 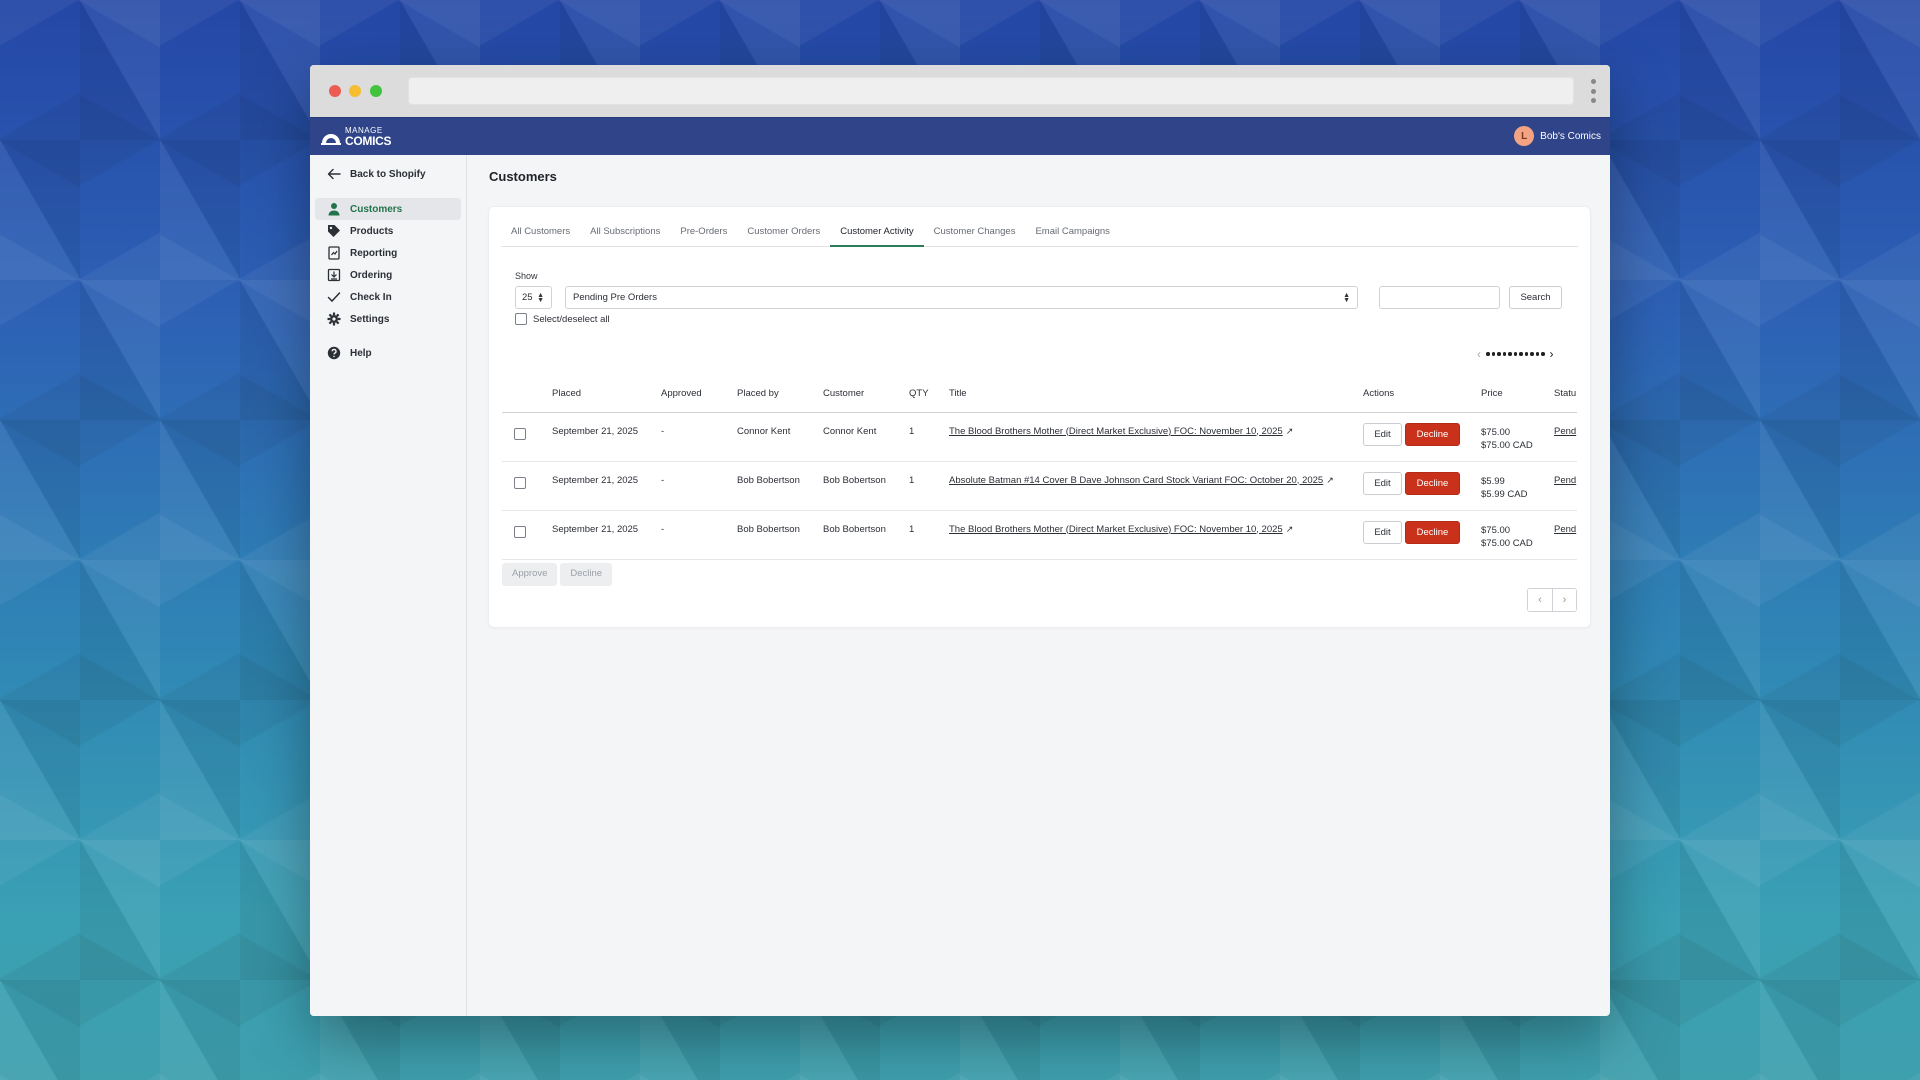 What do you see at coordinates (388, 353) in the screenshot?
I see `sidebar-item-help: Help` at bounding box center [388, 353].